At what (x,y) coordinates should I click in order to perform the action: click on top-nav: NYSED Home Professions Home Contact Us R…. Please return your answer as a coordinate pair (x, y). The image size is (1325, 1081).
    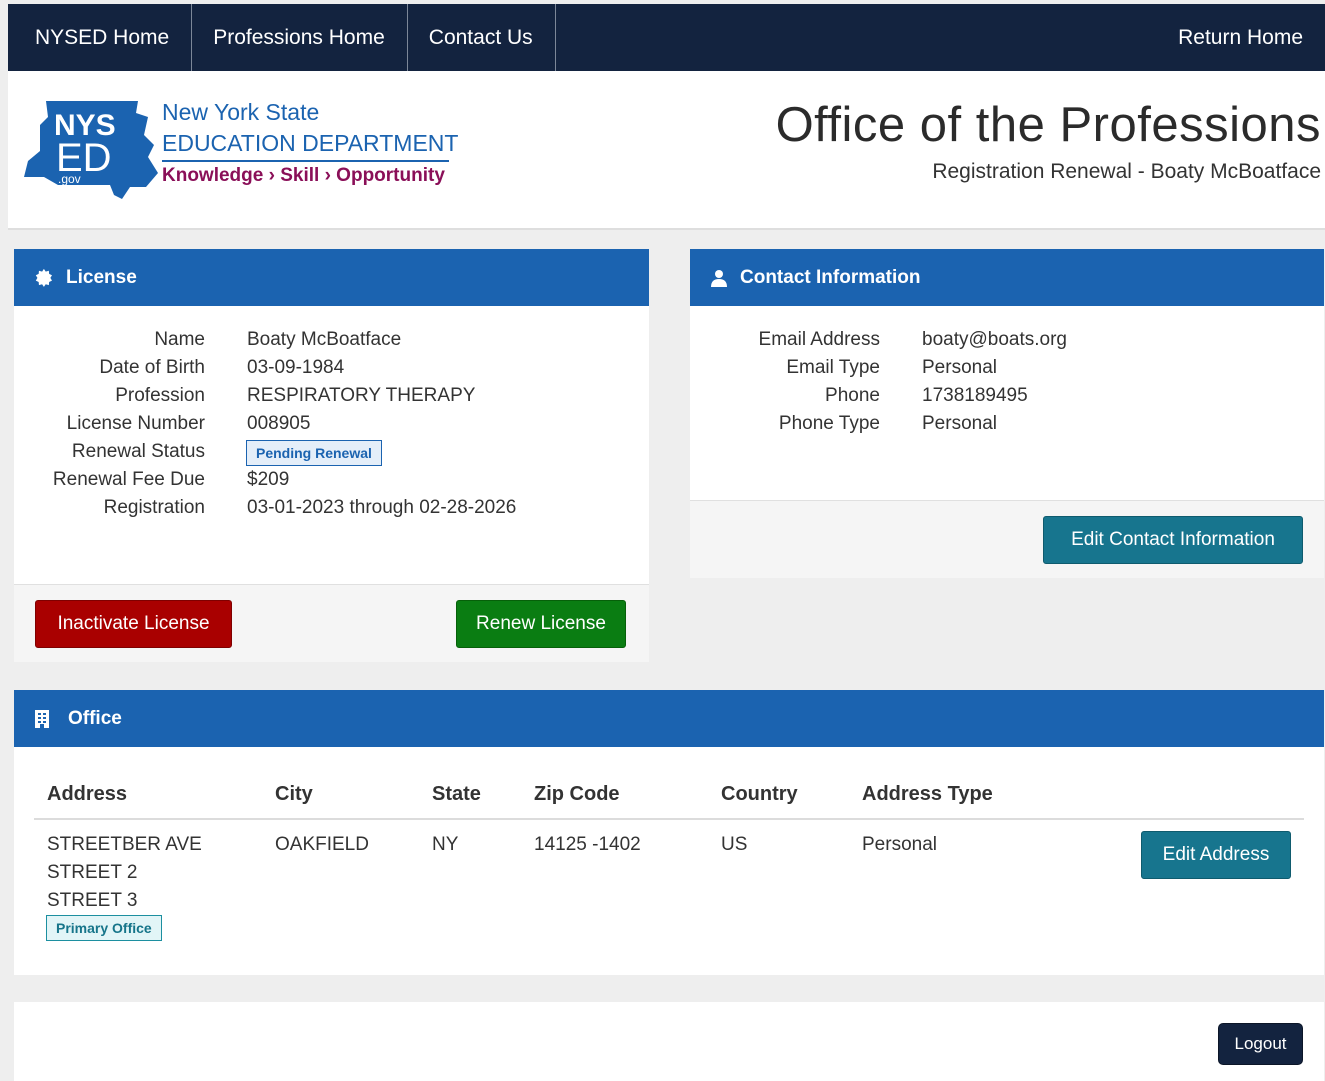
    Looking at the image, I should click on (666, 37).